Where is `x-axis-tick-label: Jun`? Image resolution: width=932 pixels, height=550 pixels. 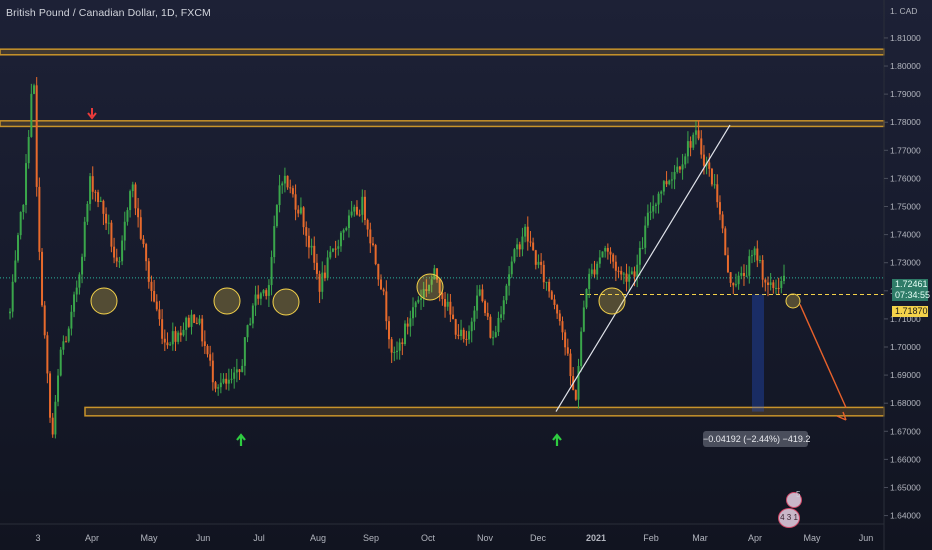 x-axis-tick-label: Jun is located at coordinates (866, 538).